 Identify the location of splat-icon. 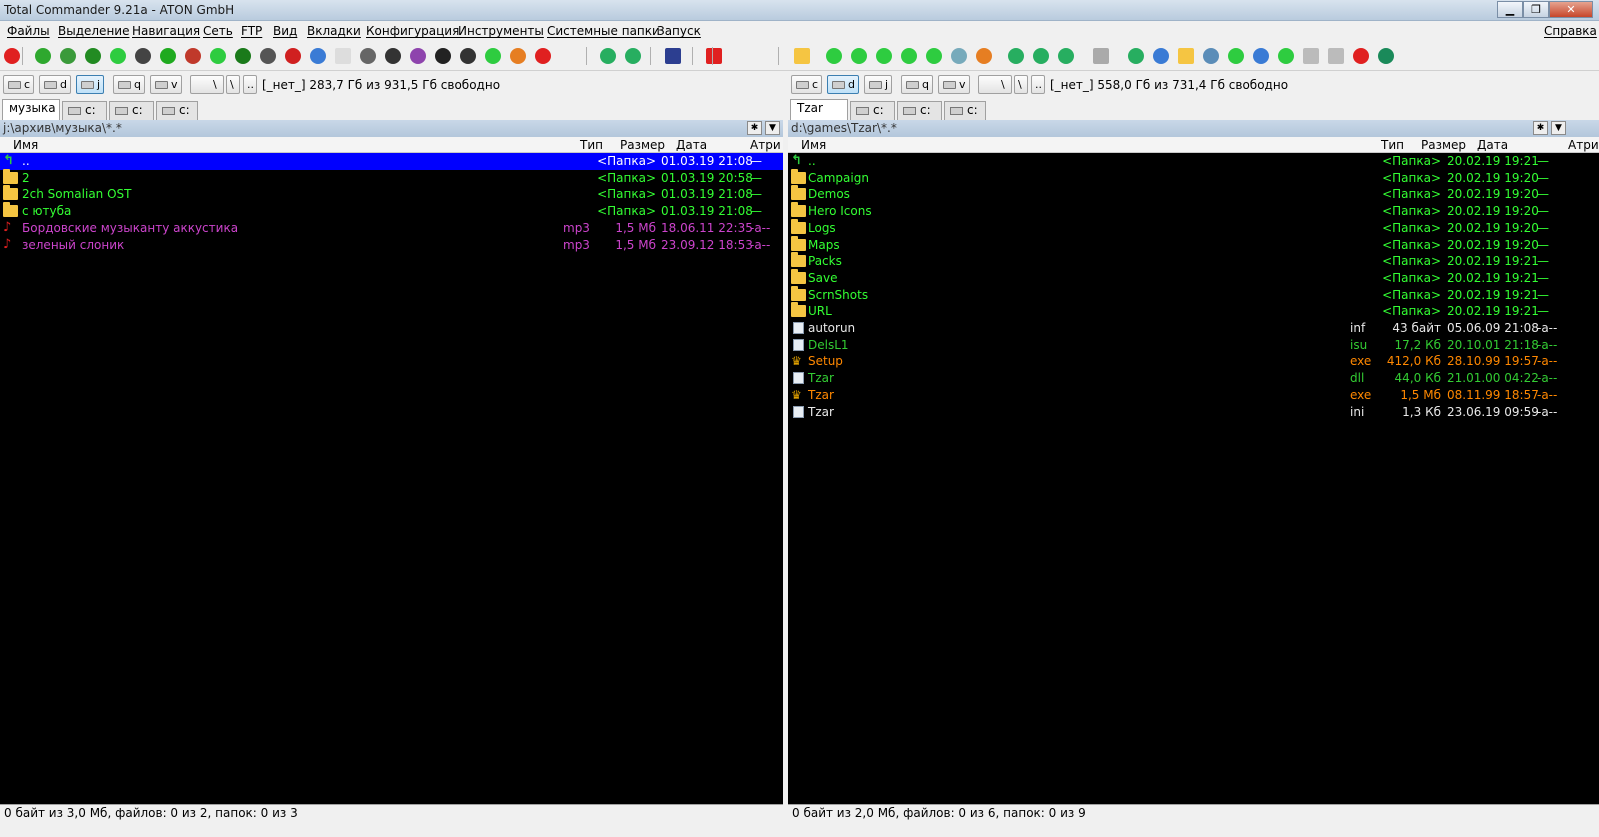
(1361, 56).